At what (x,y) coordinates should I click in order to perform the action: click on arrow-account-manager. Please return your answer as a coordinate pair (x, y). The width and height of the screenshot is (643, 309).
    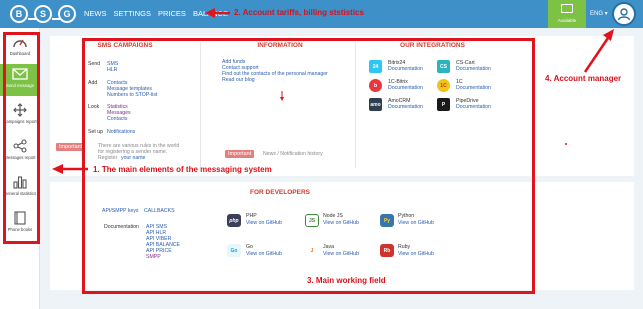
    Looking at the image, I should click on (596, 55).